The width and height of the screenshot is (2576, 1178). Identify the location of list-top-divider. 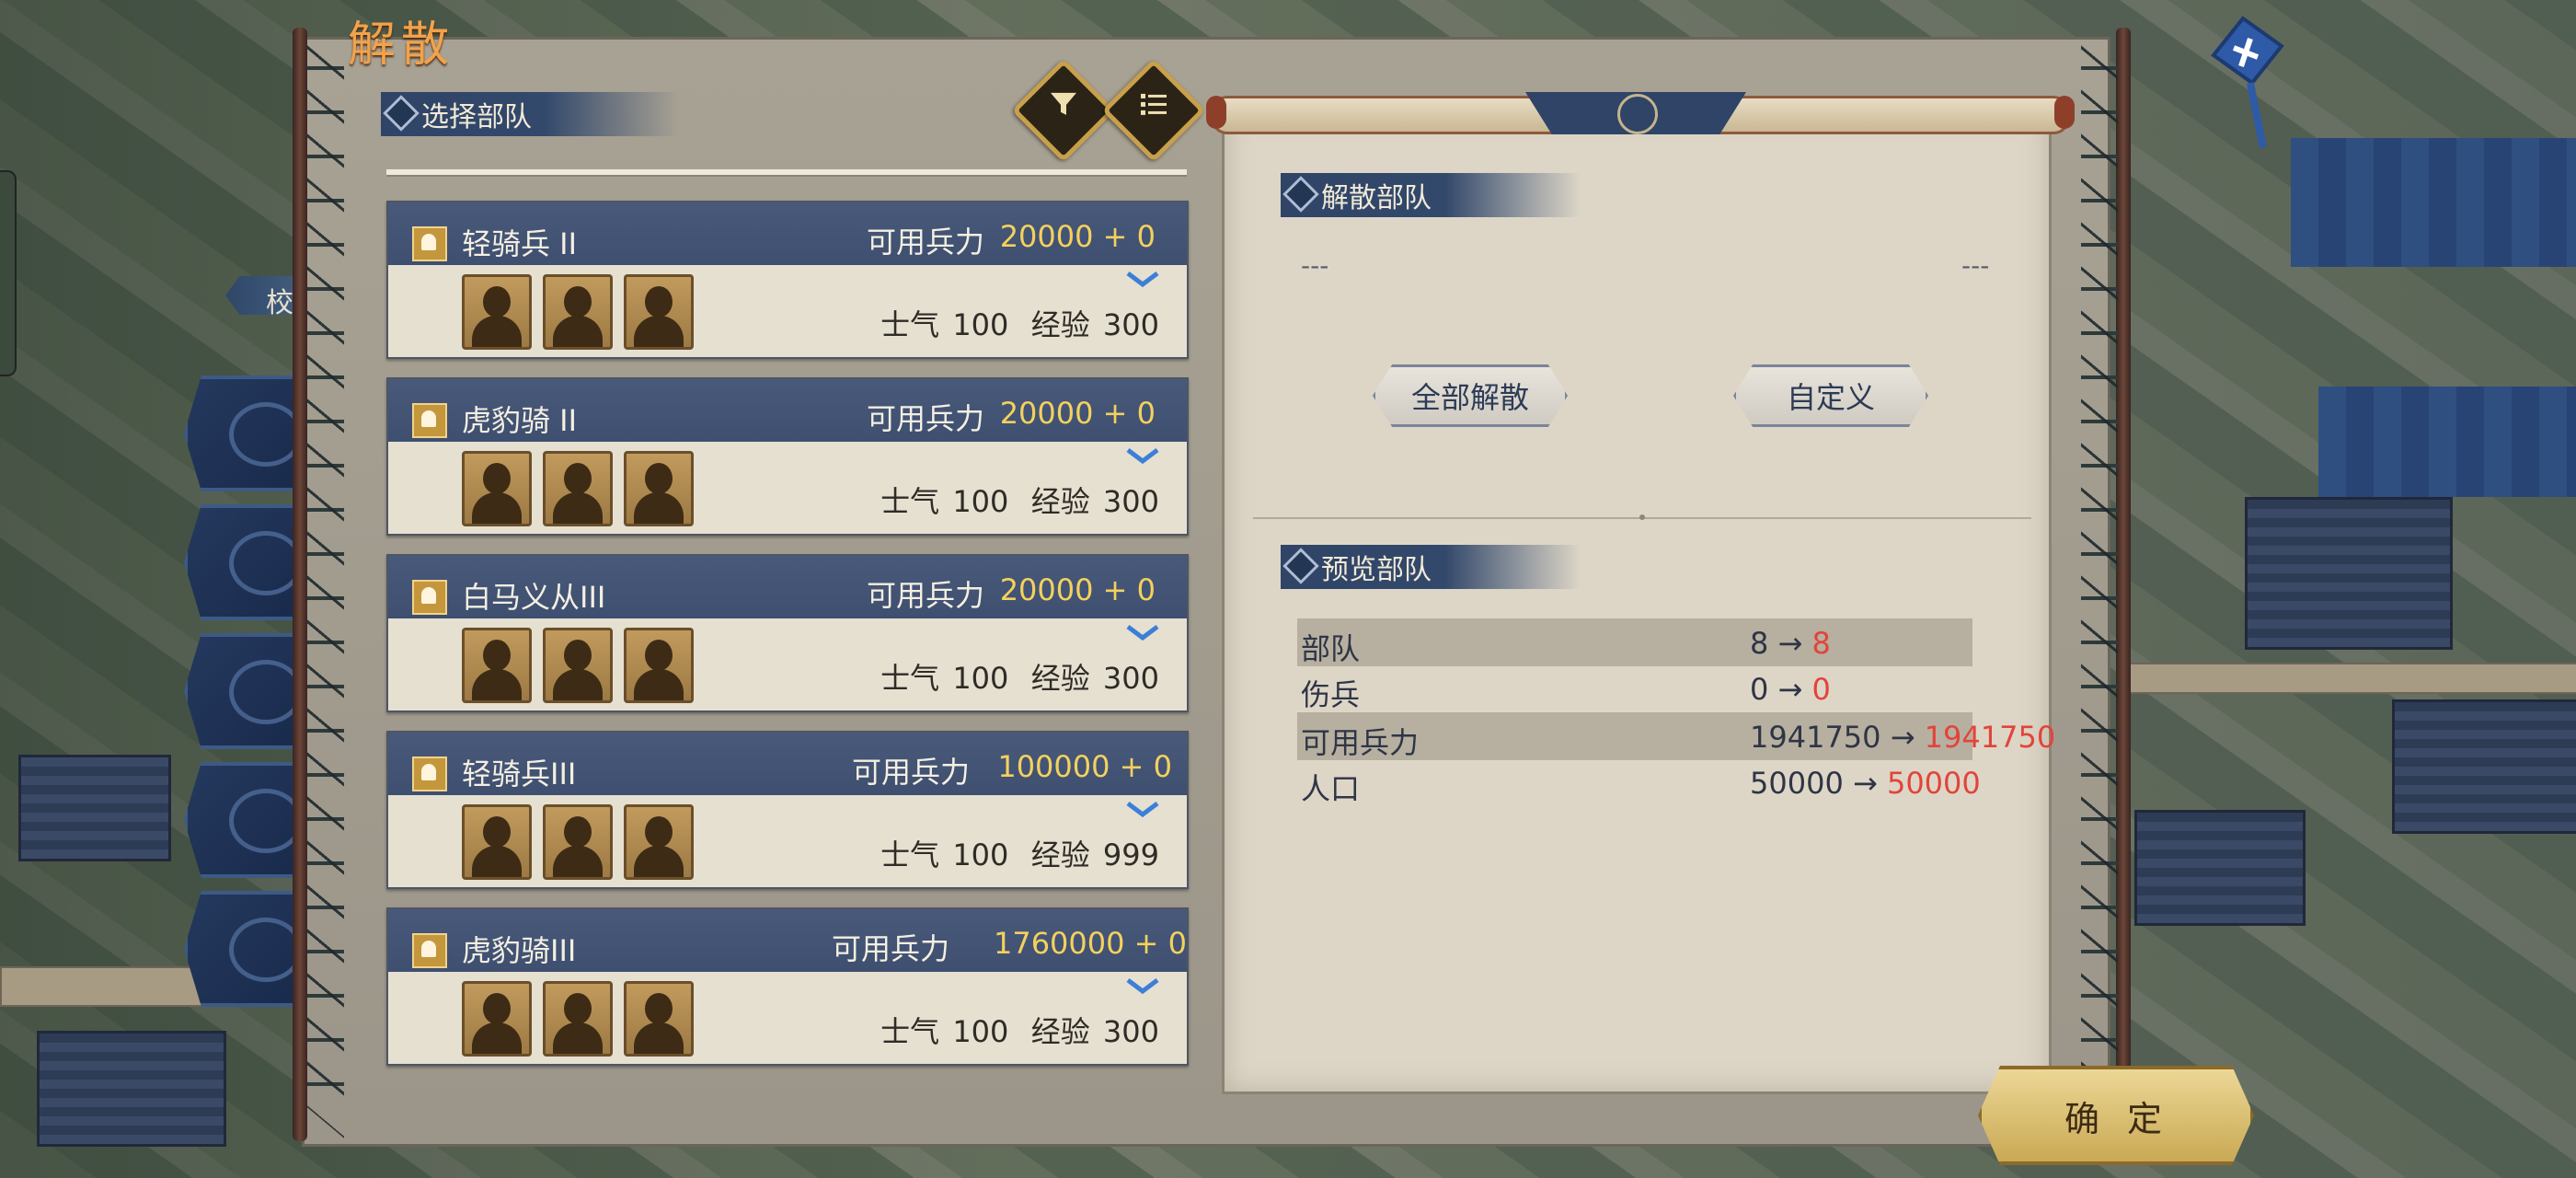
(786, 173).